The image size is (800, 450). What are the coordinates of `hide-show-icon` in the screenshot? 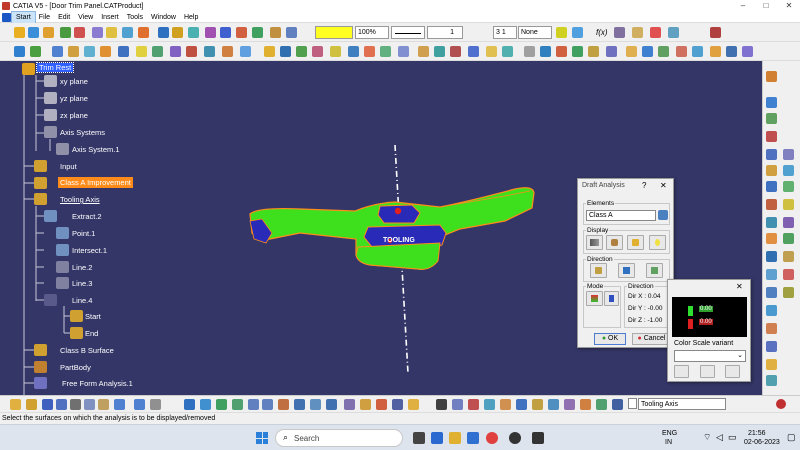 It's located at (349, 404).